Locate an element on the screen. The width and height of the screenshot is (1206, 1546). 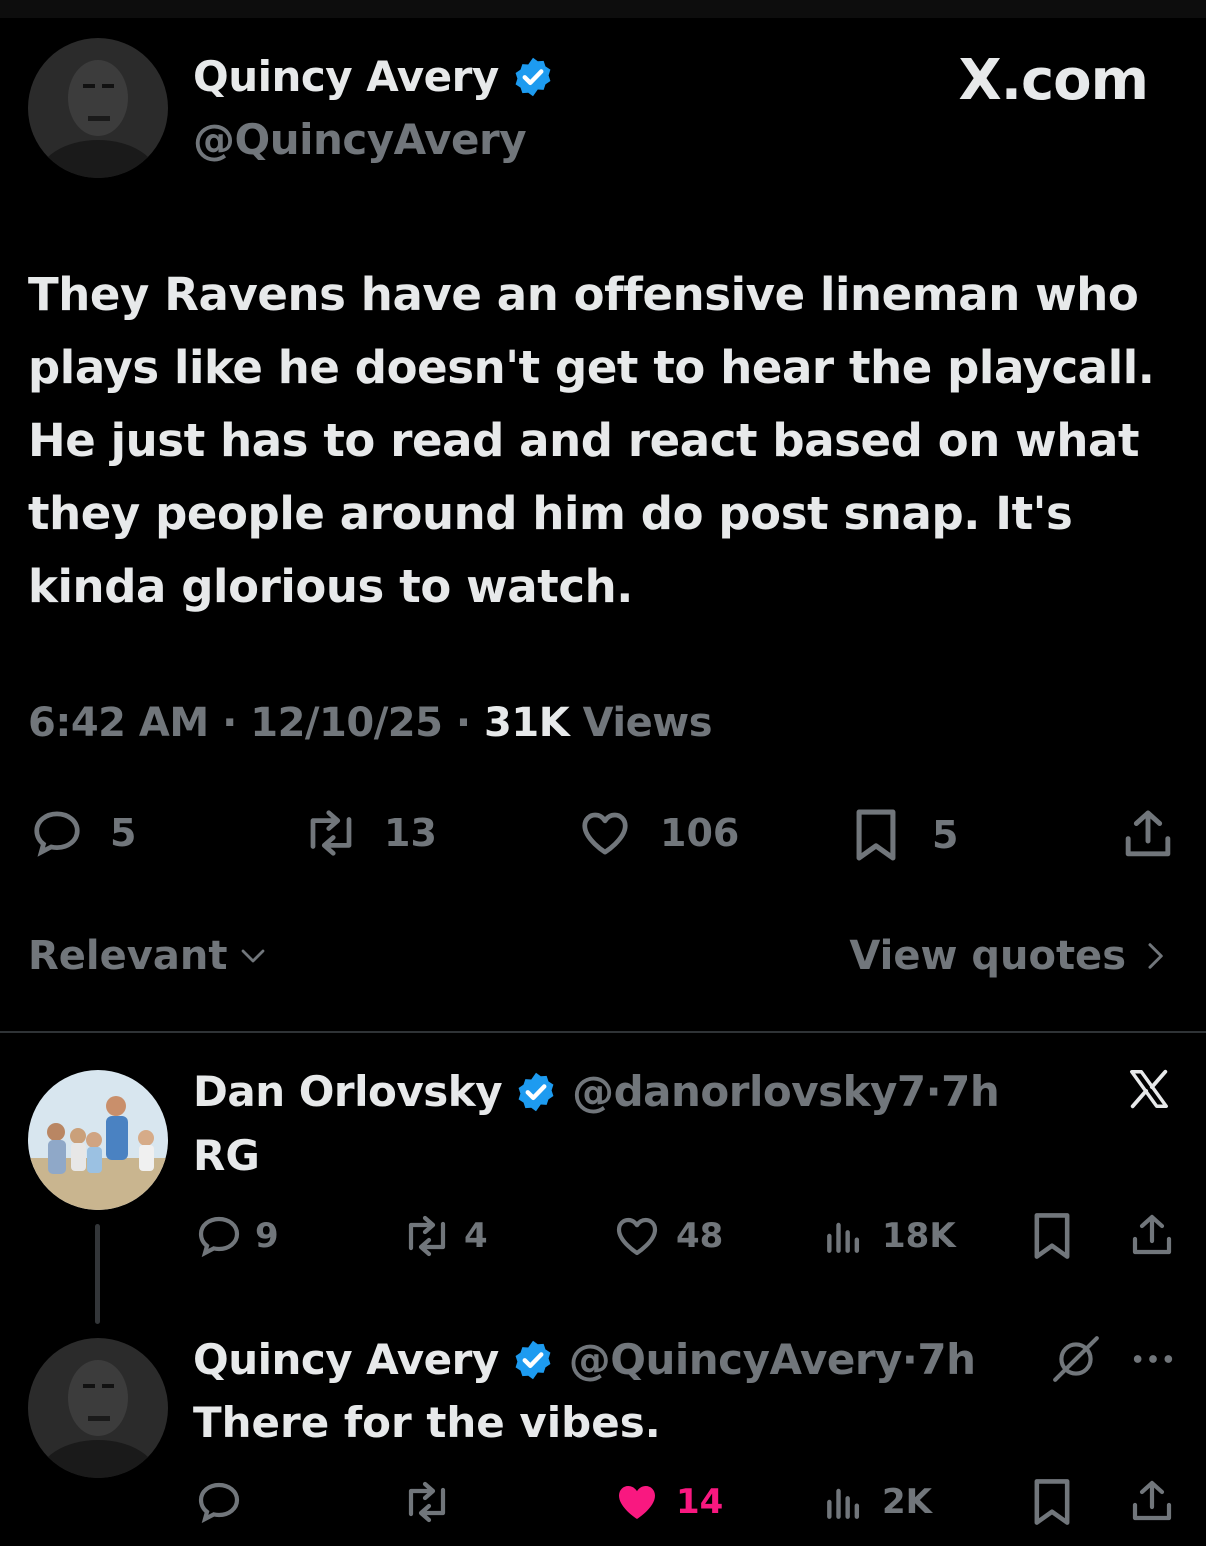
author-handle-row: @QuincyAvery is located at coordinates (360, 139).